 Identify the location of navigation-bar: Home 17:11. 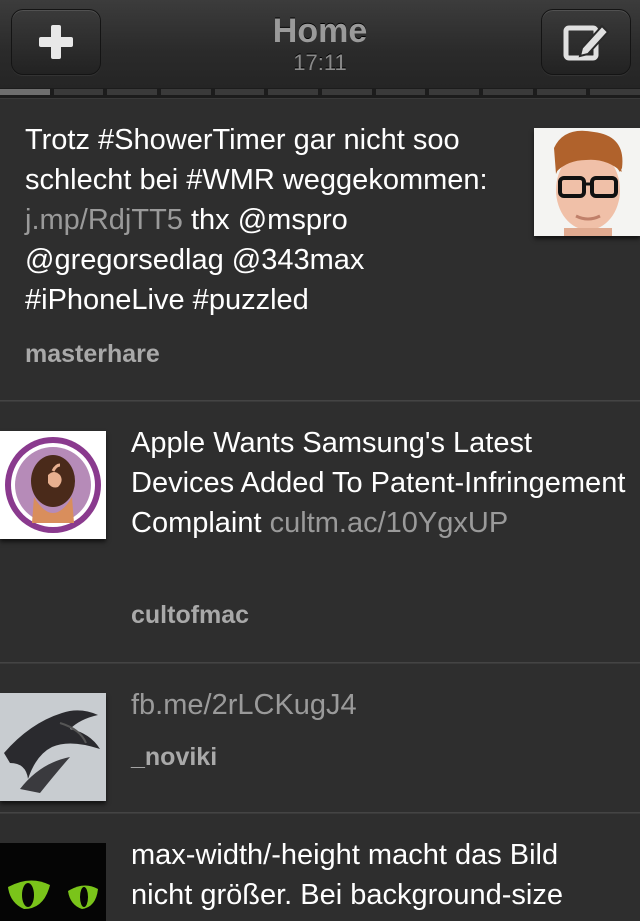
(320, 44).